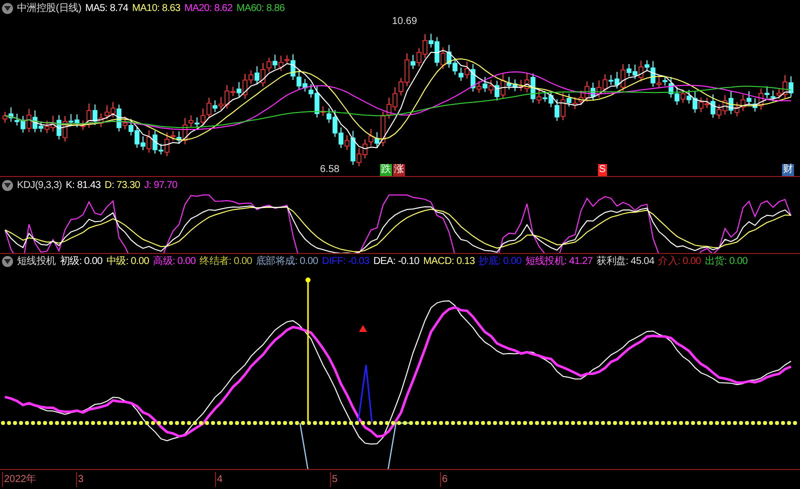 Image resolution: width=800 pixels, height=489 pixels. What do you see at coordinates (405, 22) in the screenshot?
I see `high-price-label: 10.69` at bounding box center [405, 22].